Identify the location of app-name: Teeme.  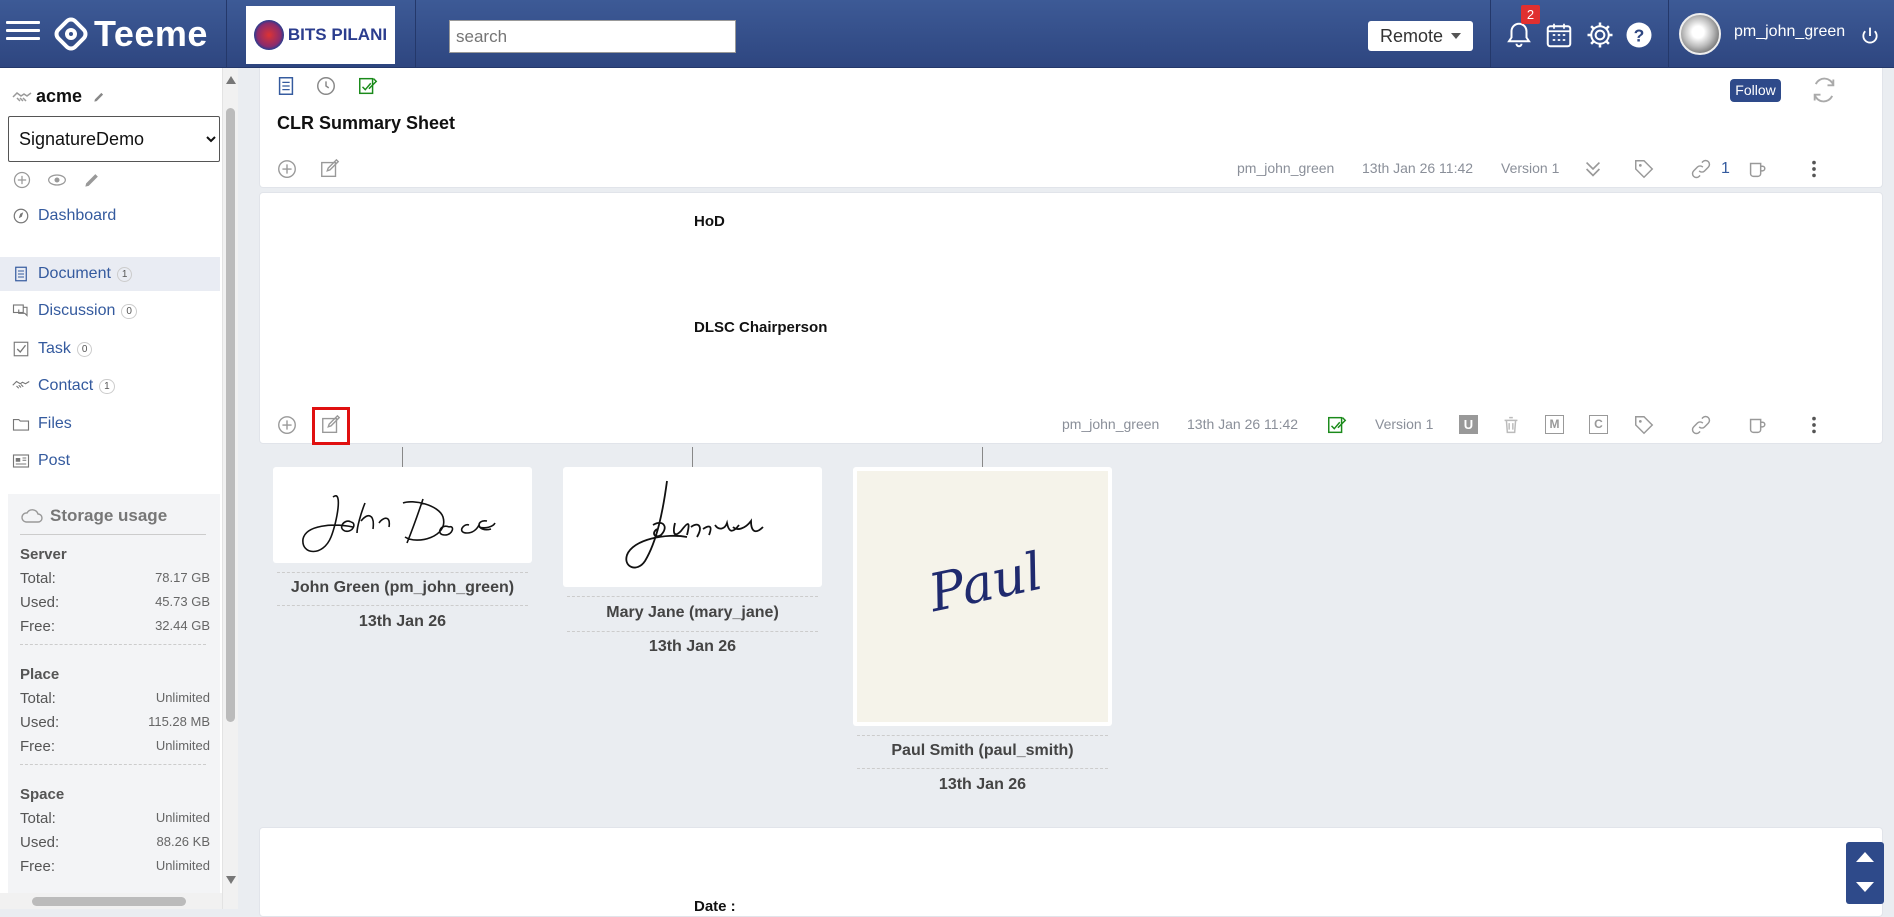
(151, 33).